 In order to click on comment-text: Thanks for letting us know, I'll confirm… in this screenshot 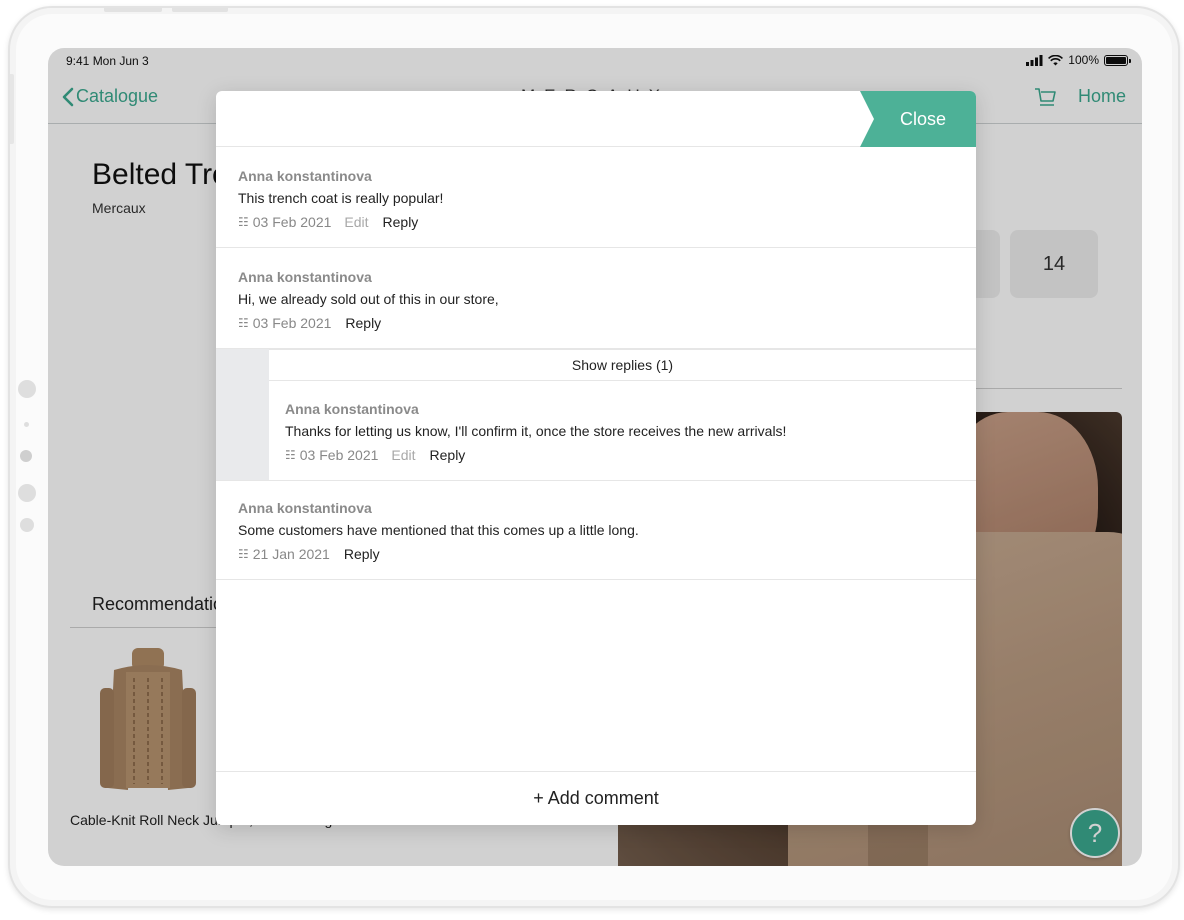, I will do `click(536, 431)`.